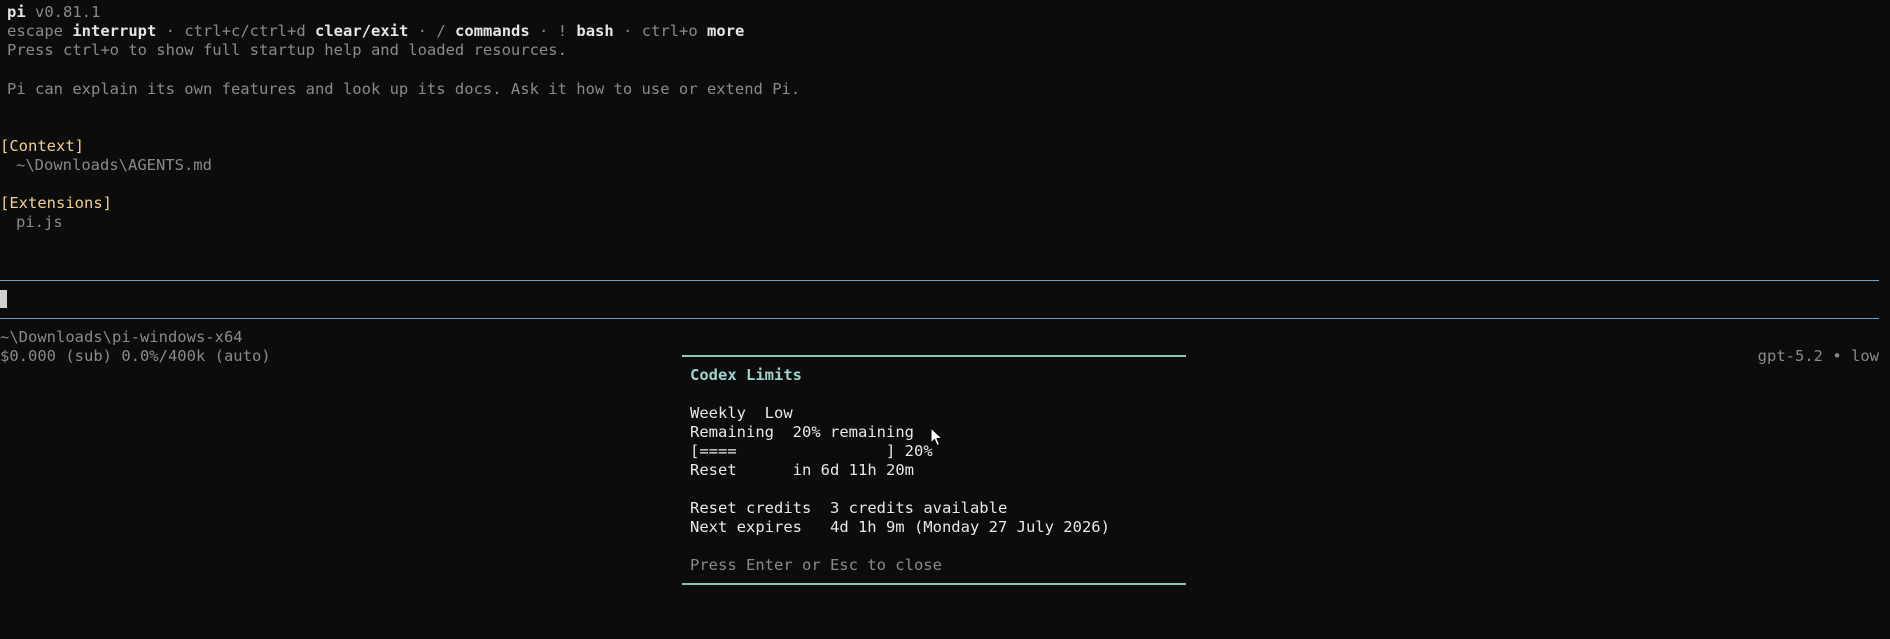 The image size is (1890, 639). Describe the element at coordinates (746, 375) in the screenshot. I see `dialog-title: Codex Limits` at that location.